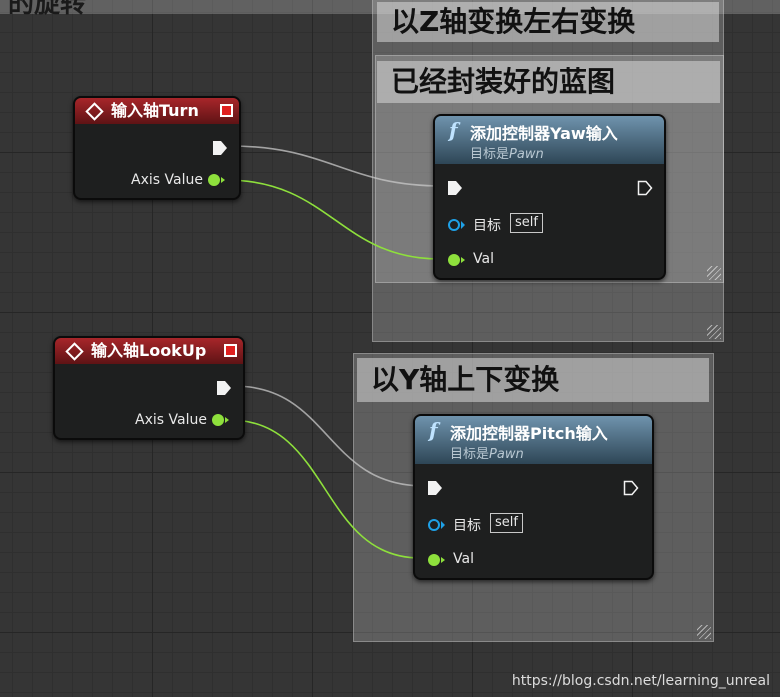 This screenshot has width=780, height=697. I want to click on event-node-lookup-header: 输入轴LookUp, so click(149, 351).